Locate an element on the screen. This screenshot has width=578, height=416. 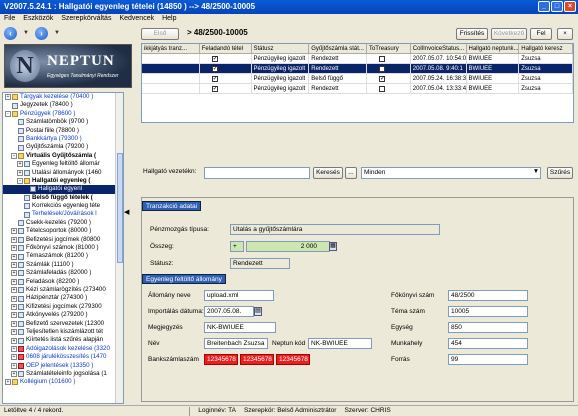
fokonyv-field: 48/2500 is located at coordinates (488, 295).